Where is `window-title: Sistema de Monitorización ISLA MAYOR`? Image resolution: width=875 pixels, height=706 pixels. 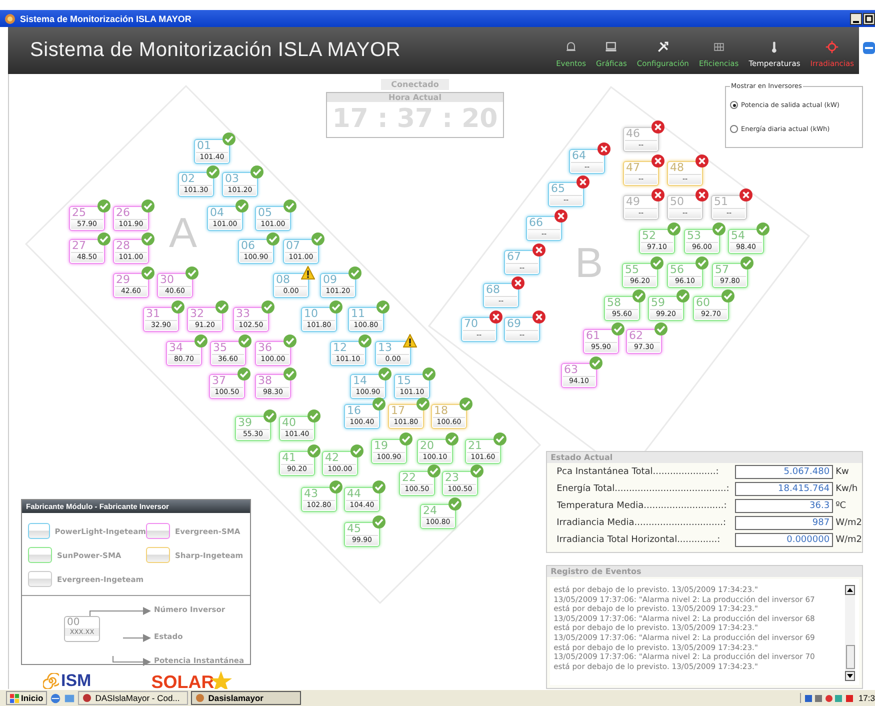 window-title: Sistema de Monitorización ISLA MAYOR is located at coordinates (106, 19).